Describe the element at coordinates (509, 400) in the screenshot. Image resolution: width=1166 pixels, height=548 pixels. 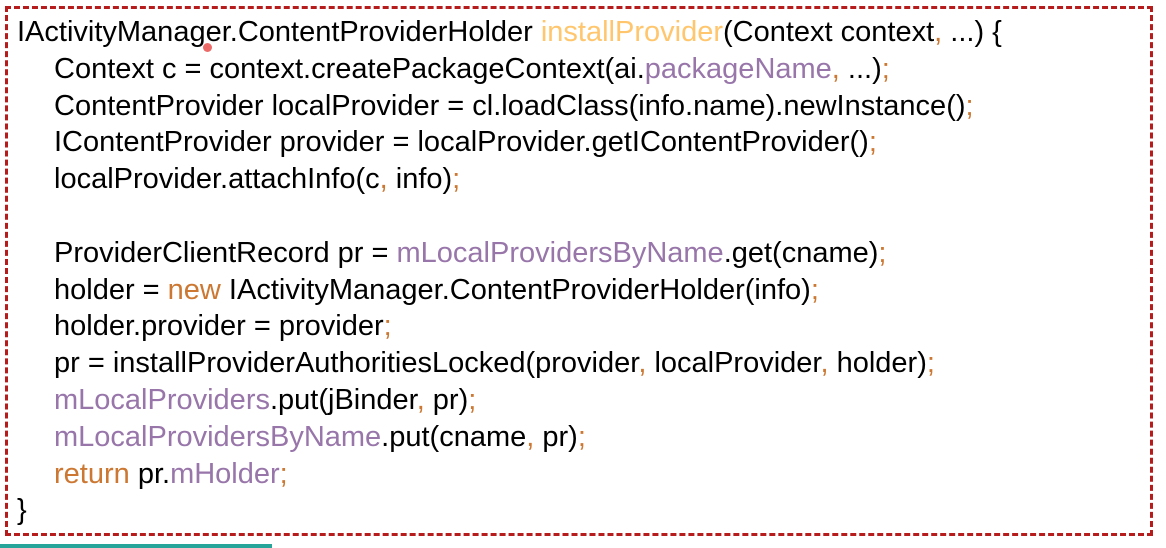
I see `code-line: mLocalProviders.put(jBinder, pr);` at that location.